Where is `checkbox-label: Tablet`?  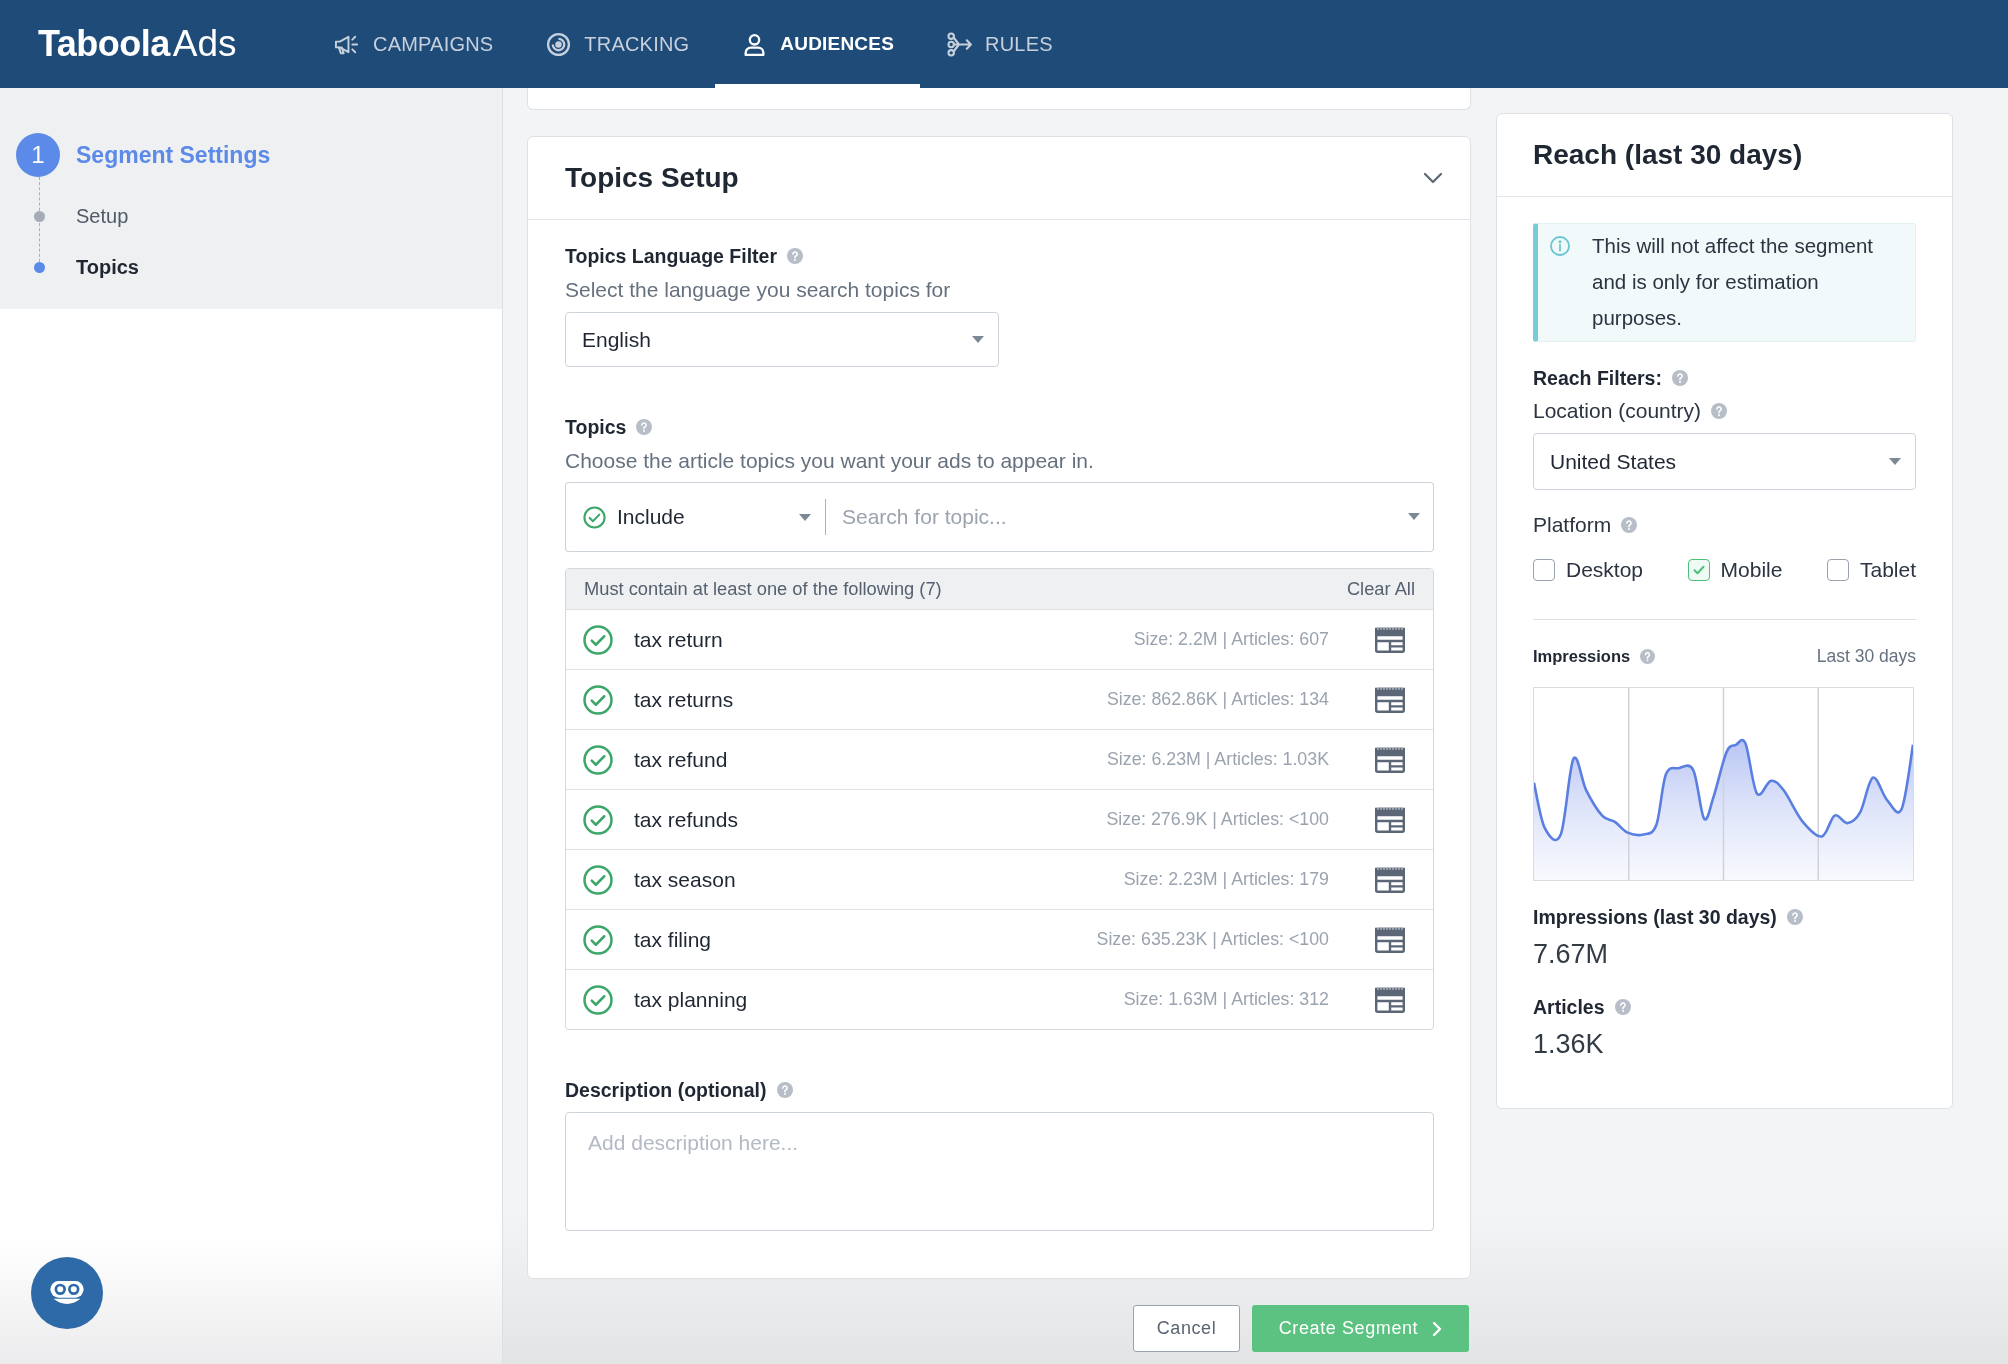 checkbox-label: Tablet is located at coordinates (1887, 570).